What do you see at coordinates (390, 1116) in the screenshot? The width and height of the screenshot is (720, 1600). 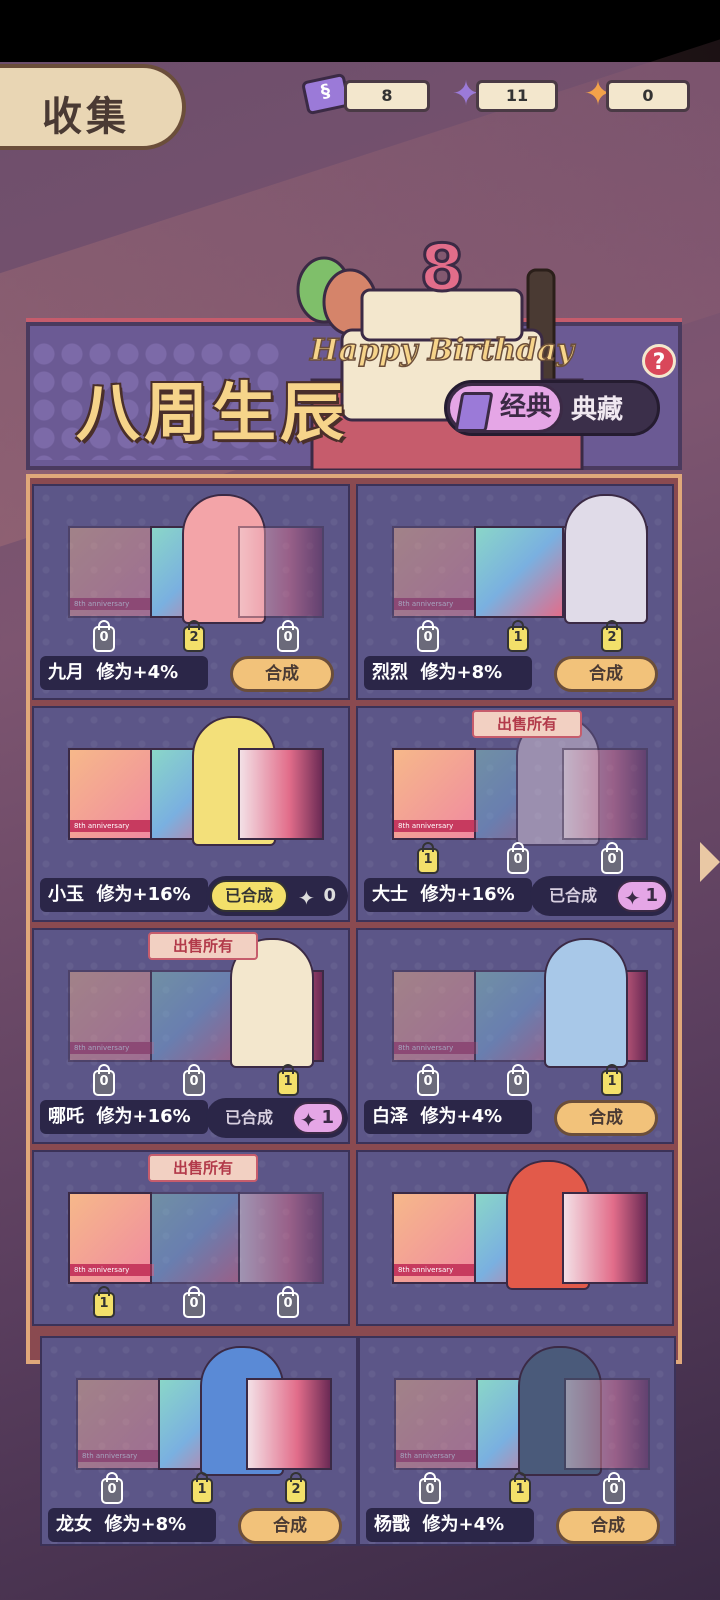 I see `character-name: 白泽` at bounding box center [390, 1116].